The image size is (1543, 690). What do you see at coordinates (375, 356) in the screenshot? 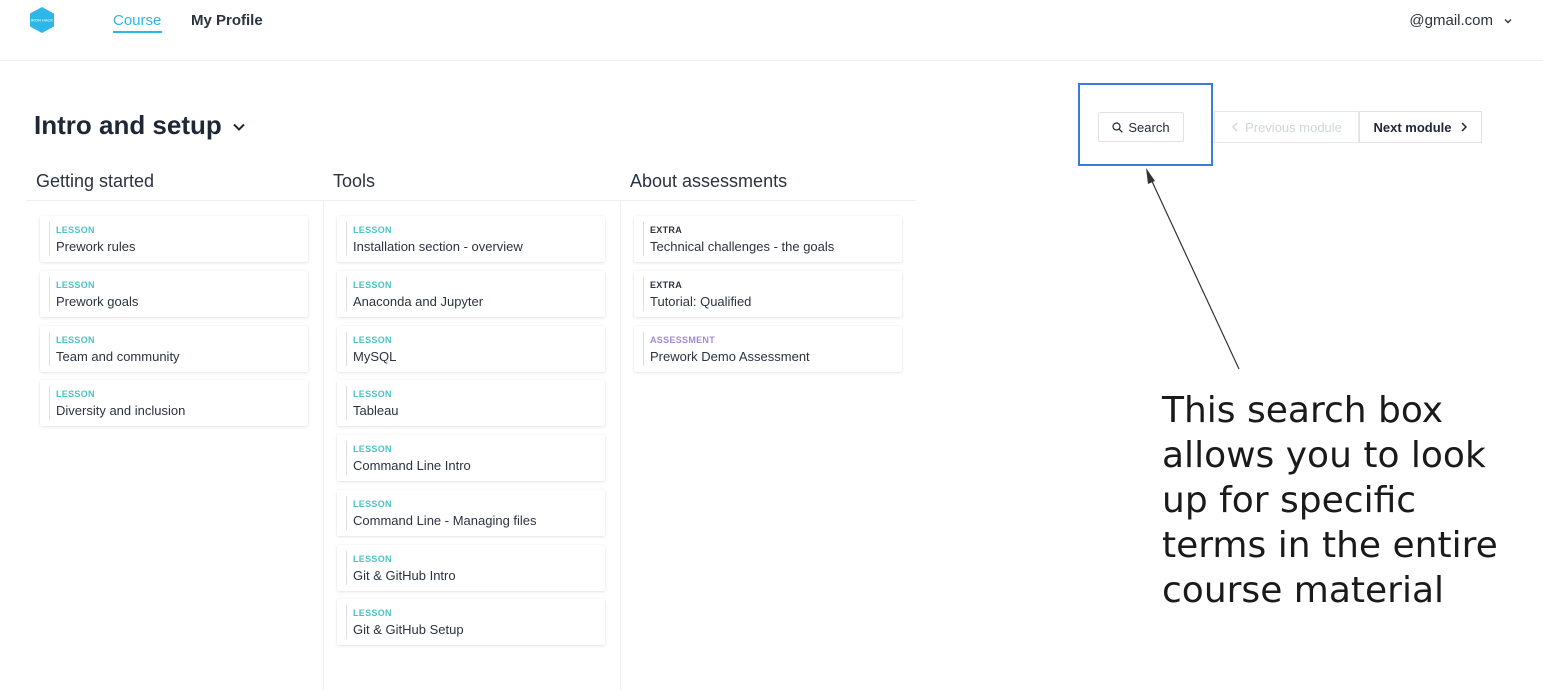
I see `item-title: MySQL` at bounding box center [375, 356].